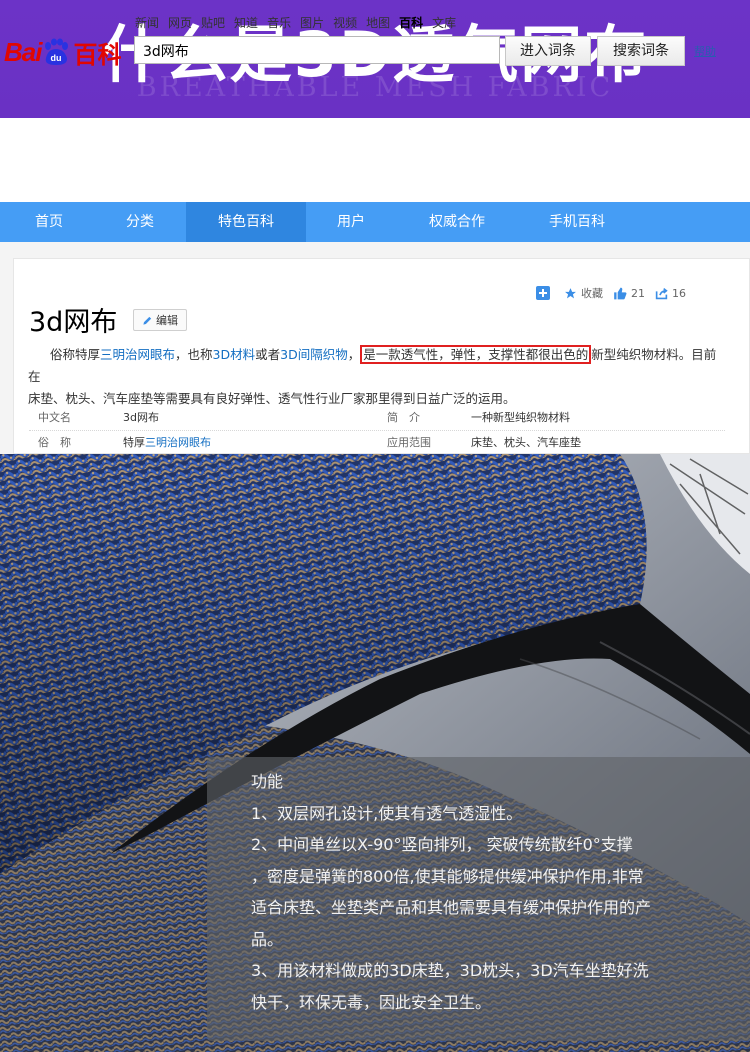 The height and width of the screenshot is (1052, 750). Describe the element at coordinates (375, 87) in the screenshot. I see `banner-subtitle: BREATHABLE MESH FABRIC` at that location.